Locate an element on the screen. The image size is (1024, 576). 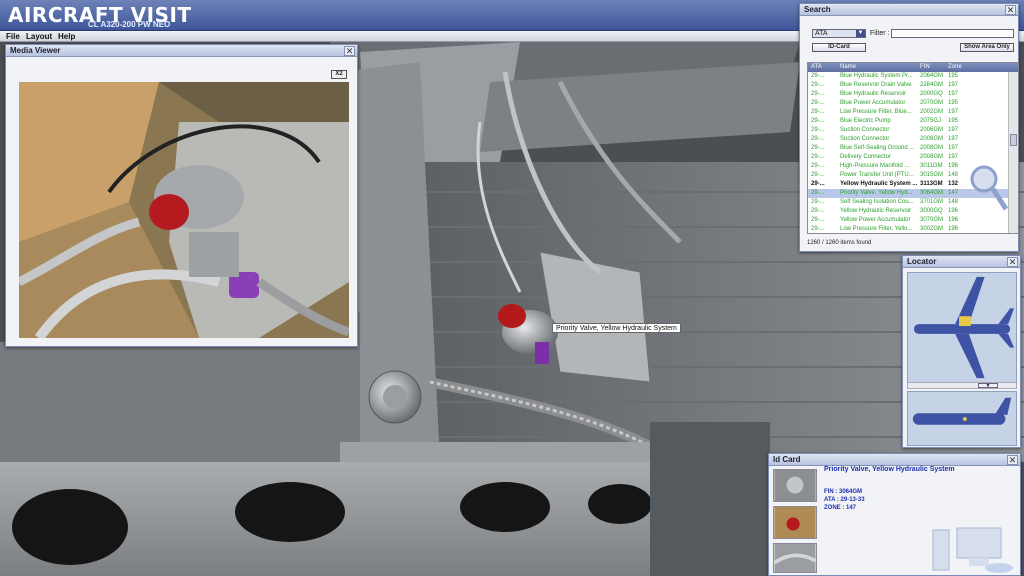
cell-fin: 3701GM is located at coordinates (932, 202).